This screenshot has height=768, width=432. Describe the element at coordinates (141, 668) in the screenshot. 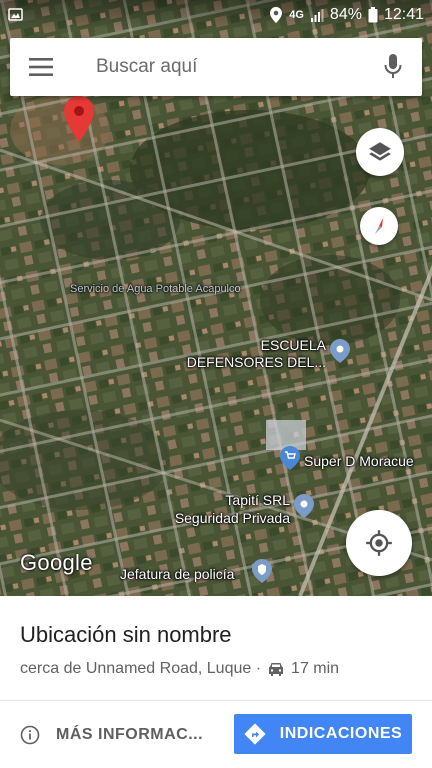

I see `place-address: cerca de Unnamed Road, Luque ·` at that location.